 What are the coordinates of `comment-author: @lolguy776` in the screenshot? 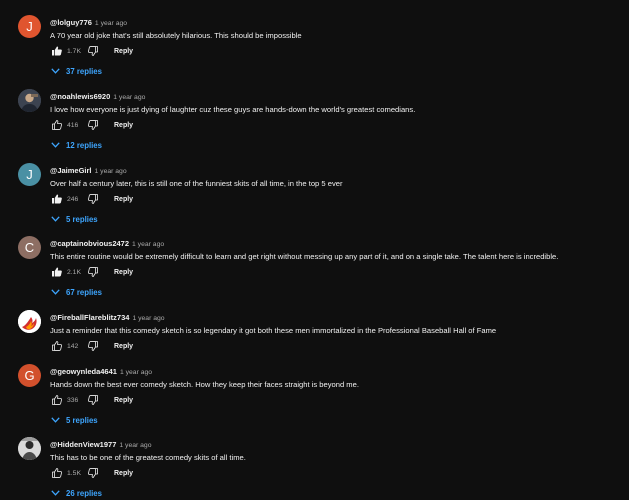 It's located at (71, 22).